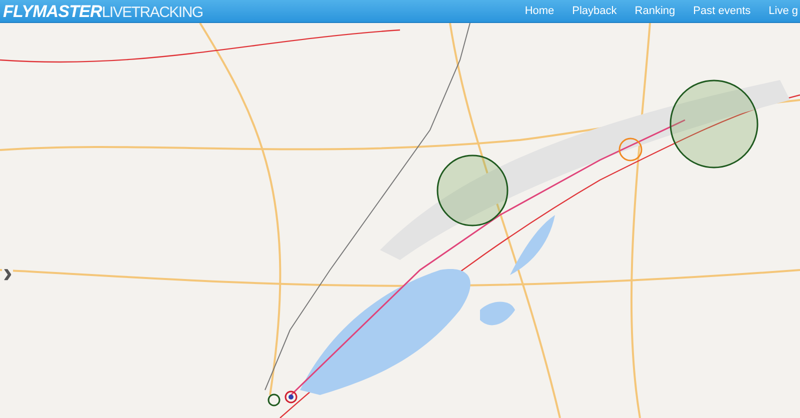 Image resolution: width=800 pixels, height=418 pixels. Describe the element at coordinates (52, 11) in the screenshot. I see `logo-brand: FLYMASTER` at that location.